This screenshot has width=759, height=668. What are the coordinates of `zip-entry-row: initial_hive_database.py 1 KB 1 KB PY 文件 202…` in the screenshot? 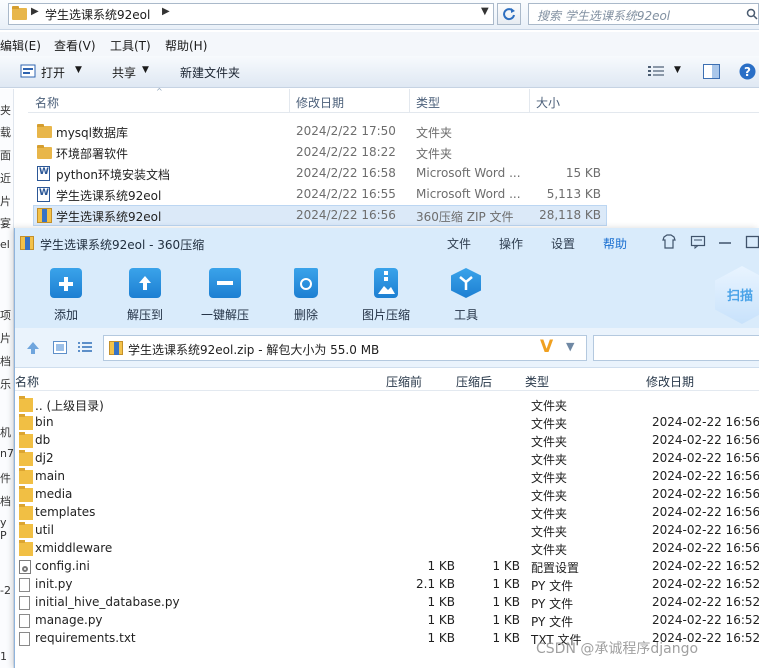 It's located at (387, 603).